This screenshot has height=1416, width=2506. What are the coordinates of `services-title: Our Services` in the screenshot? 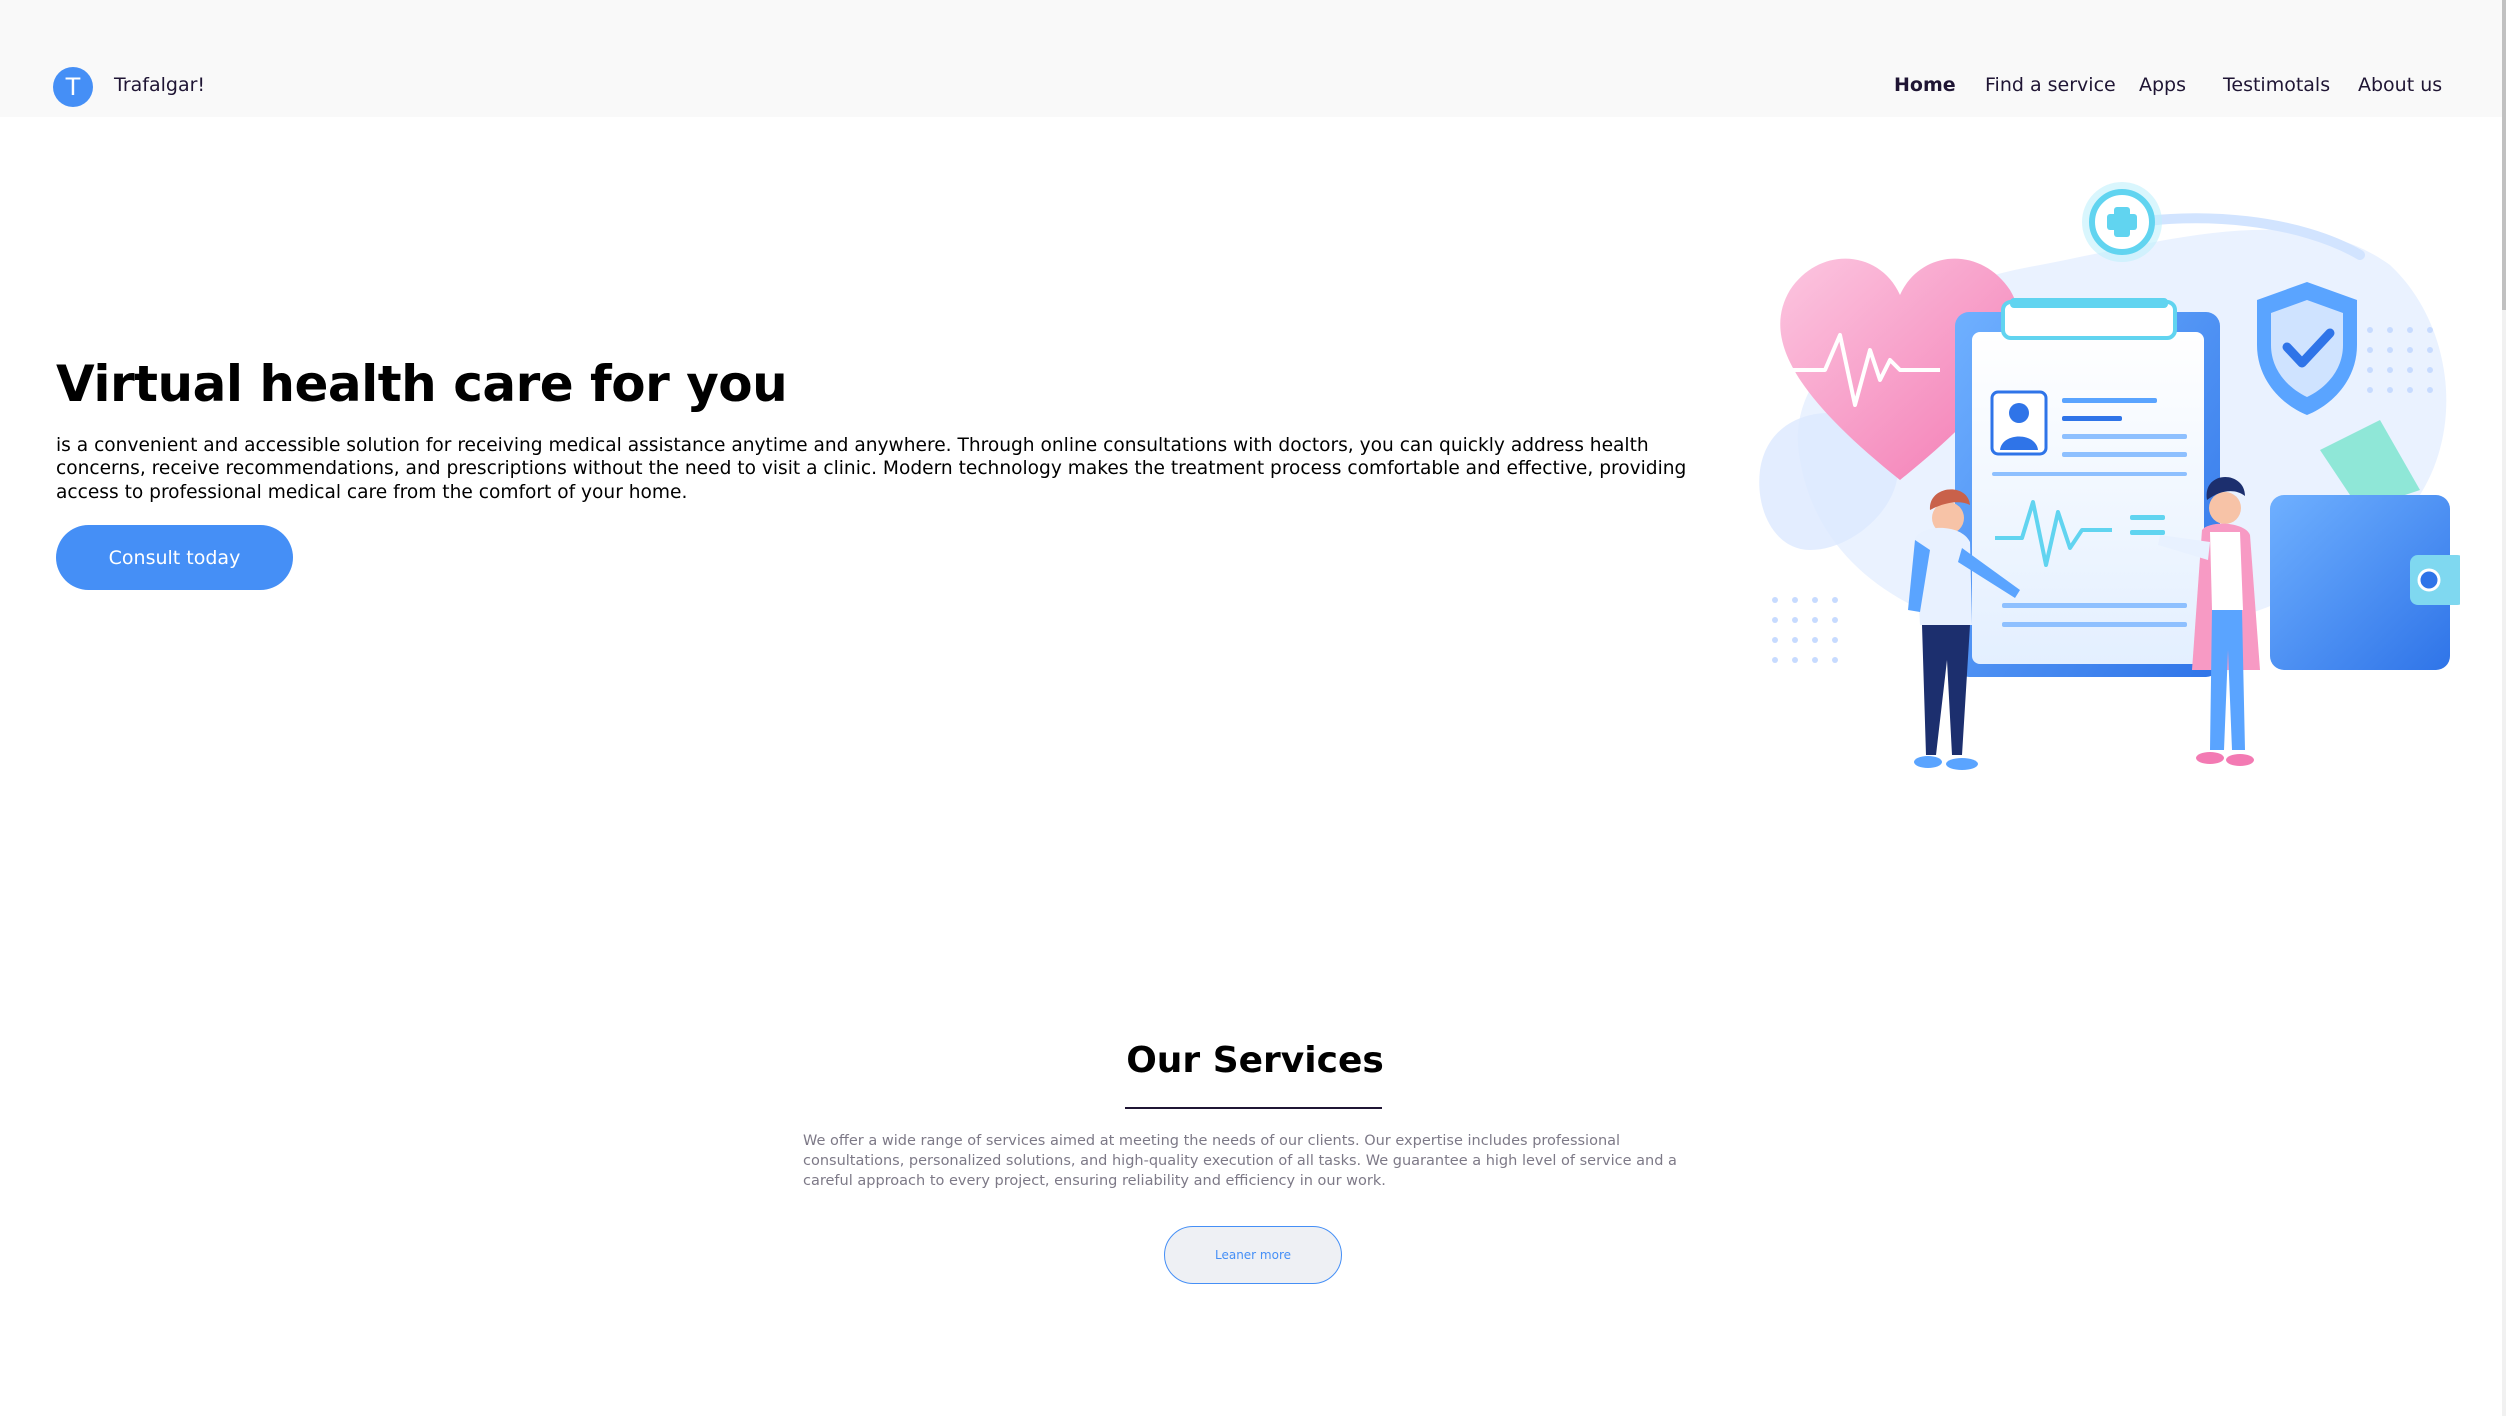 It's located at (1255, 1060).